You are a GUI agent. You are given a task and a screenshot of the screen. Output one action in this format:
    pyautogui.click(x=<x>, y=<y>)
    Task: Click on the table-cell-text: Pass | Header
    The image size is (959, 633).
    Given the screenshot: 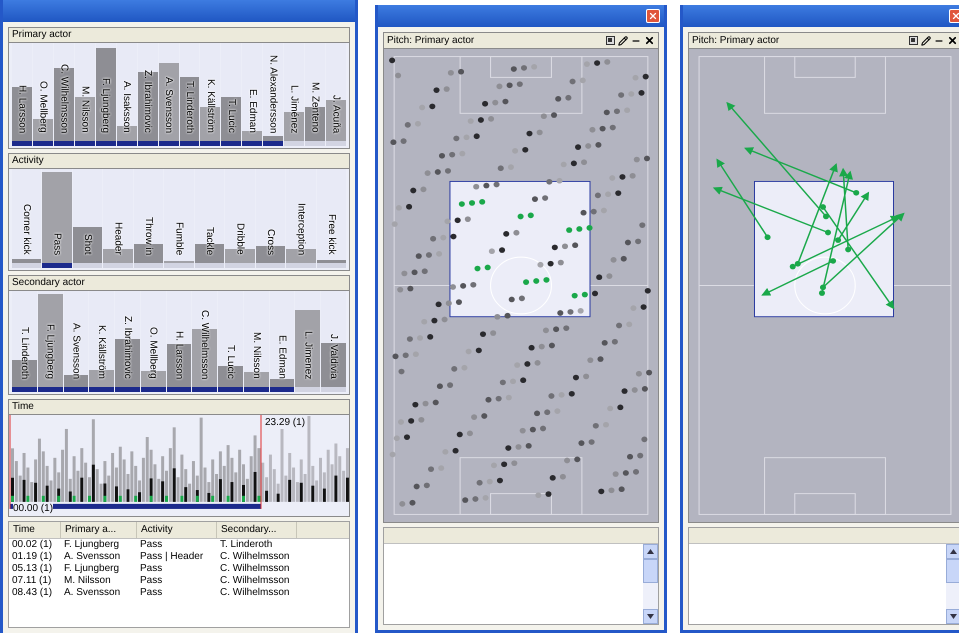 What is the action you would take?
    pyautogui.click(x=171, y=557)
    